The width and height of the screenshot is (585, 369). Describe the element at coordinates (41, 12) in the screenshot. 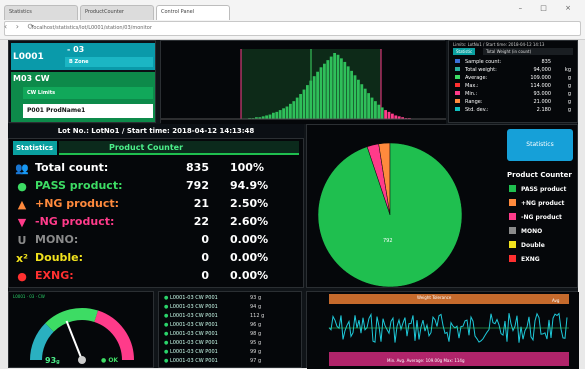

I see `browser-tab: Statistics` at that location.